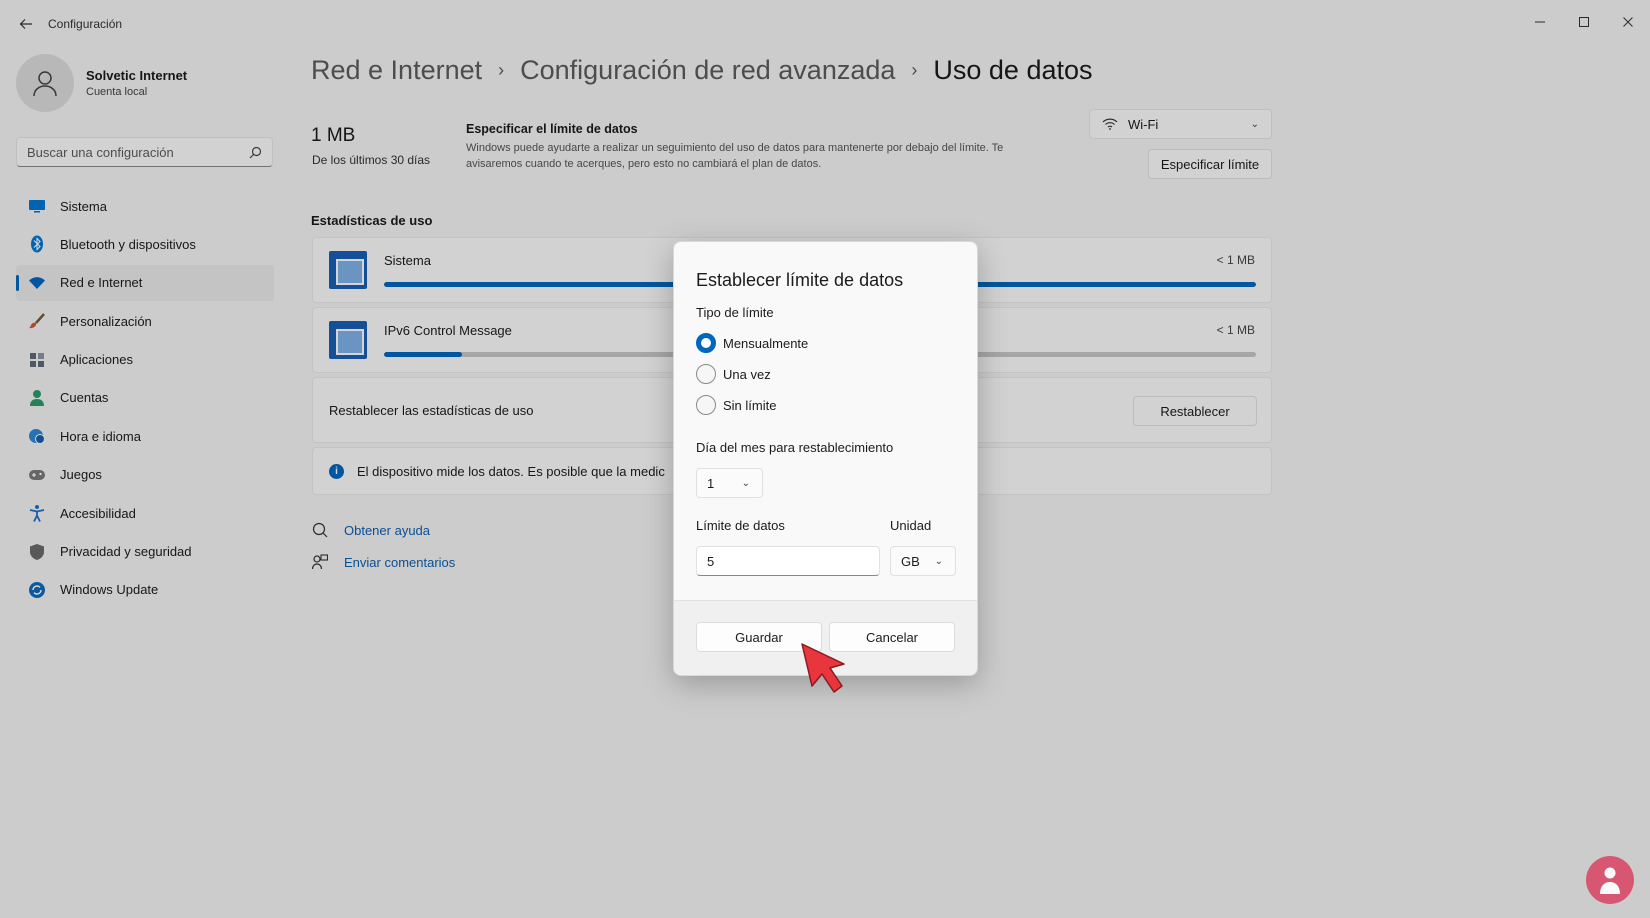 The height and width of the screenshot is (918, 1650). I want to click on dialog-title: Establecer límite de datos, so click(800, 280).